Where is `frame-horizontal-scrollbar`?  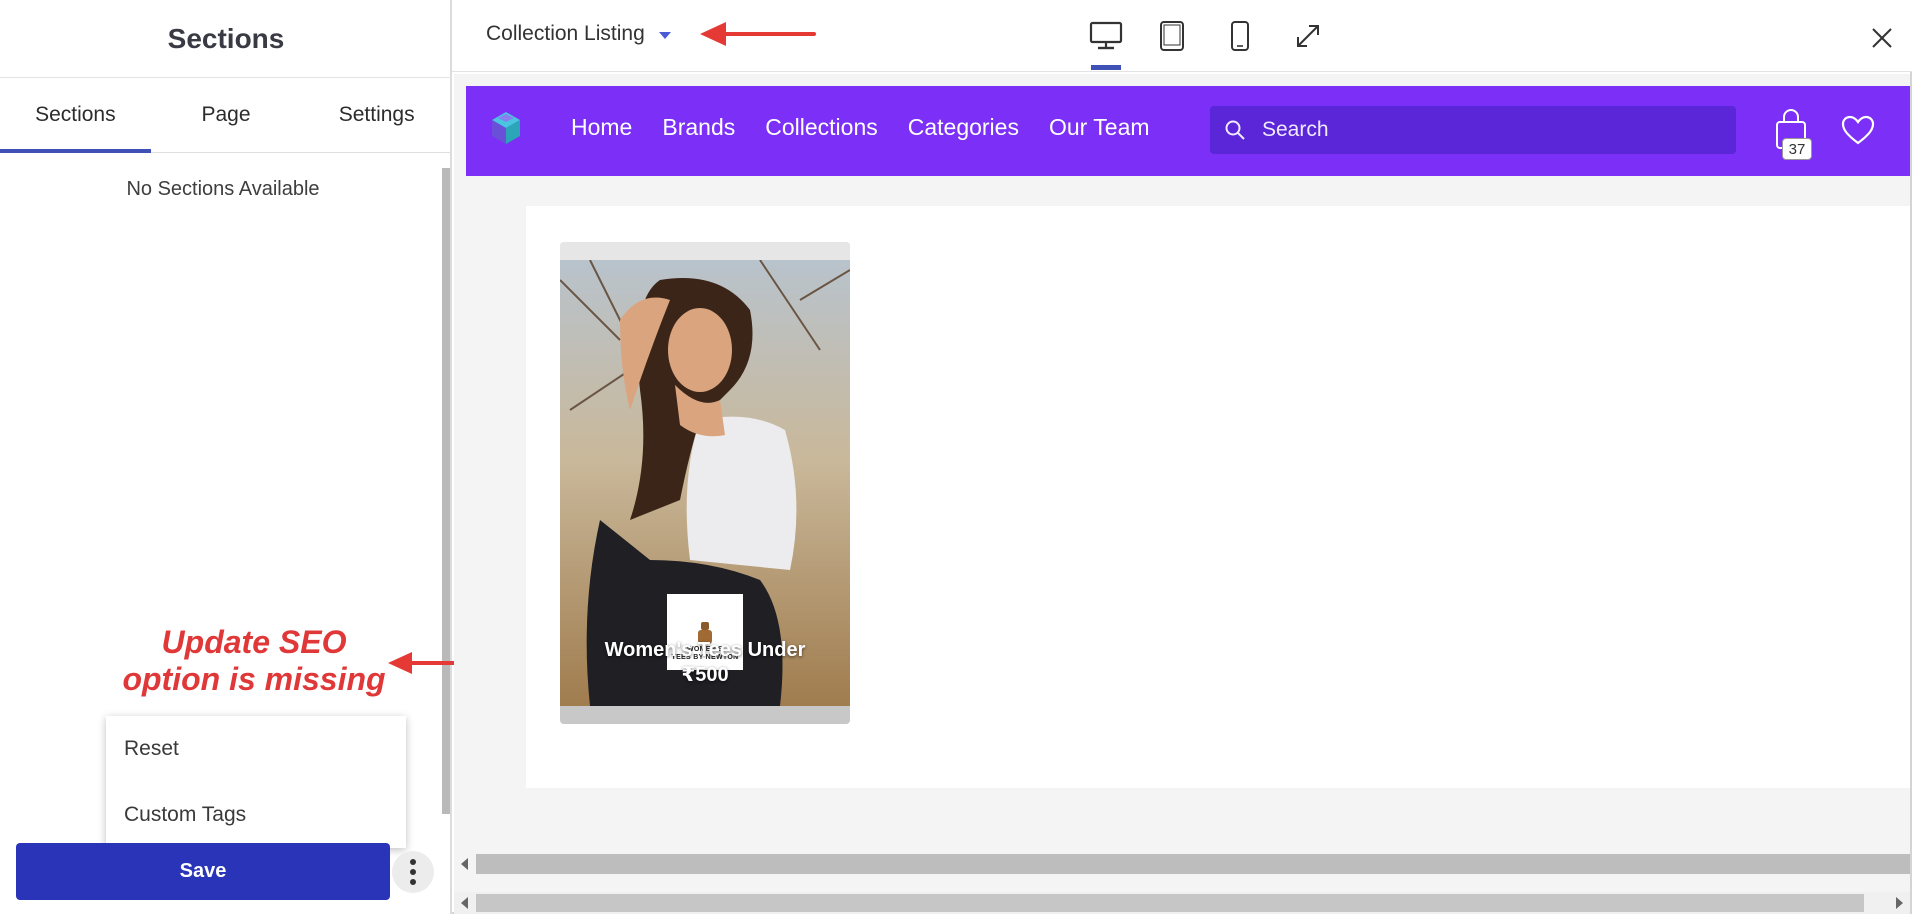
frame-horizontal-scrollbar is located at coordinates (1182, 903).